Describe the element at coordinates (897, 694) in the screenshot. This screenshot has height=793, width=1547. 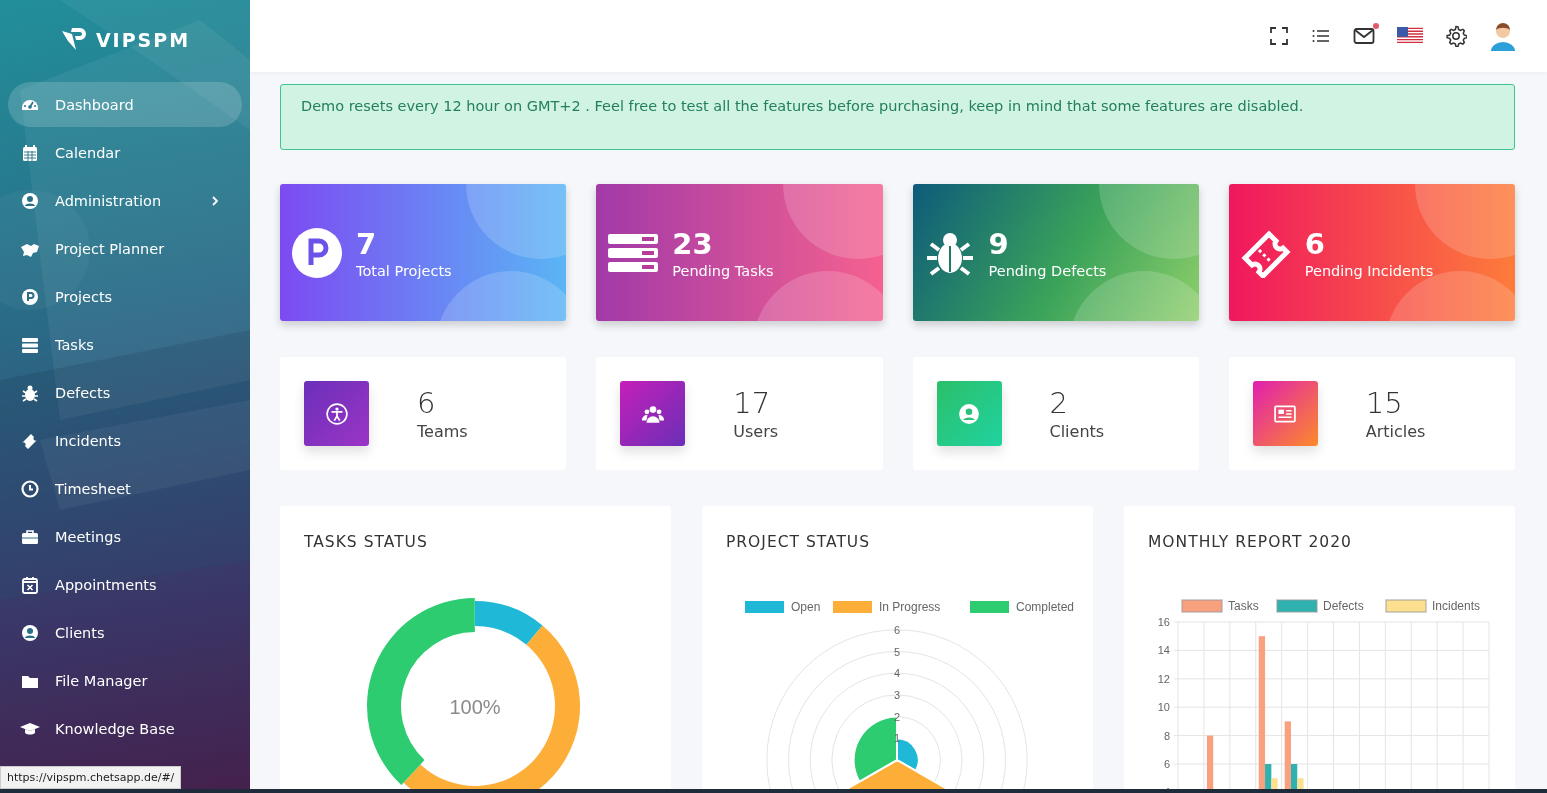
I see `scale-label: 3` at that location.